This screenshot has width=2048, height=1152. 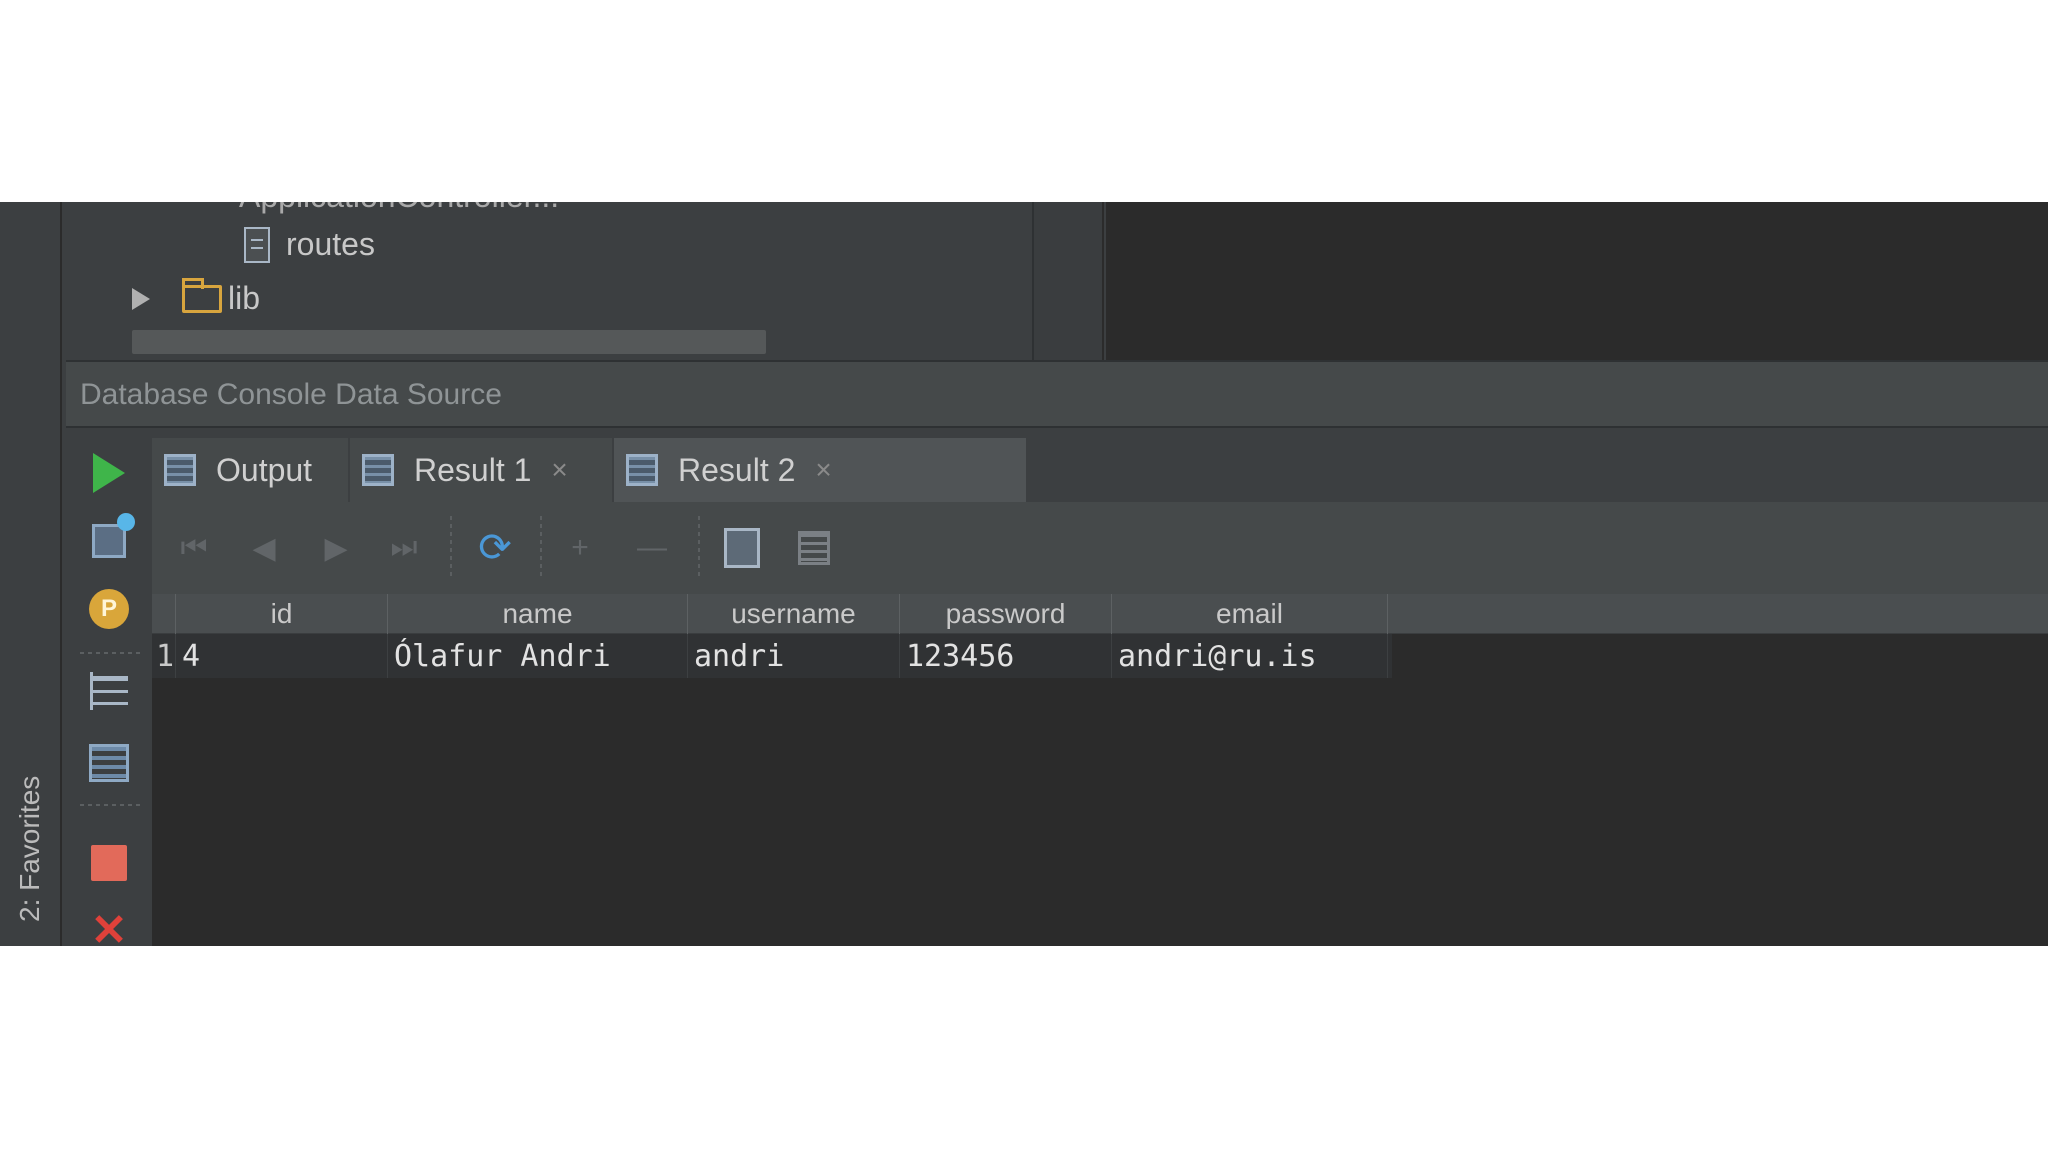 I want to click on editor-gutter, so click(x=1069, y=281).